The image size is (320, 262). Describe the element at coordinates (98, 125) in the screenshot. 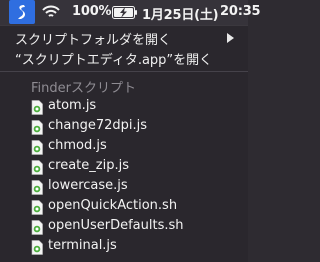

I see `script-item-label: change72dpi.js` at that location.